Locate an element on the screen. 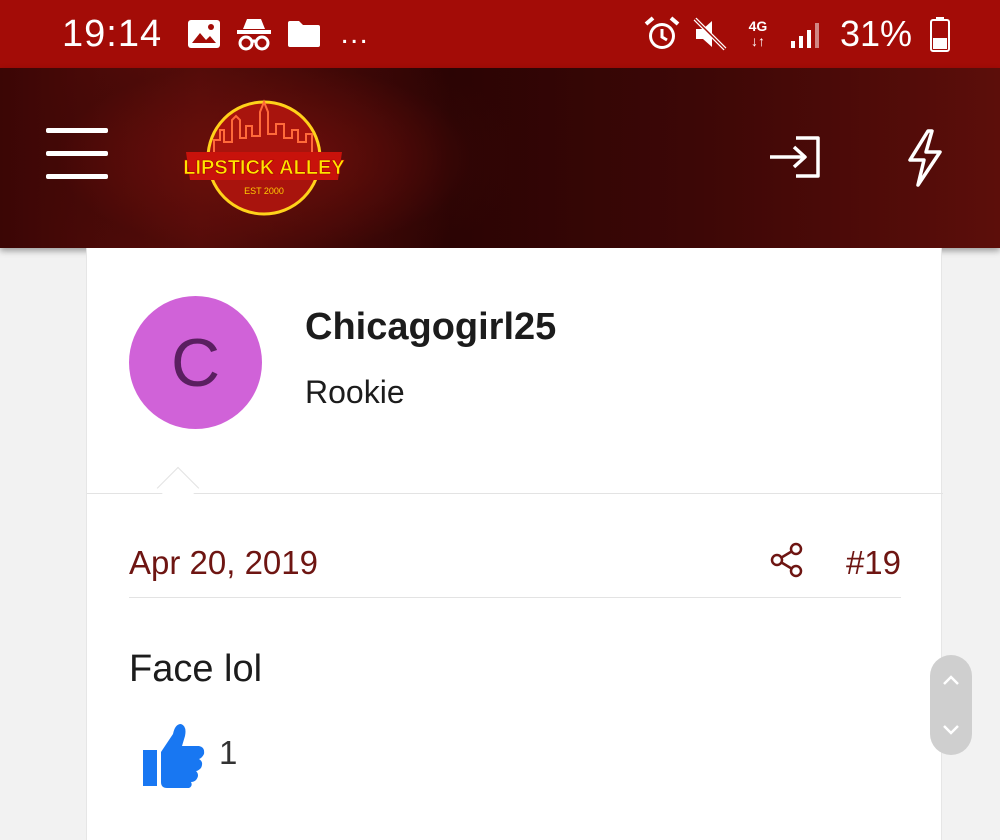 This screenshot has width=1000, height=840. battery-icon is located at coordinates (940, 34).